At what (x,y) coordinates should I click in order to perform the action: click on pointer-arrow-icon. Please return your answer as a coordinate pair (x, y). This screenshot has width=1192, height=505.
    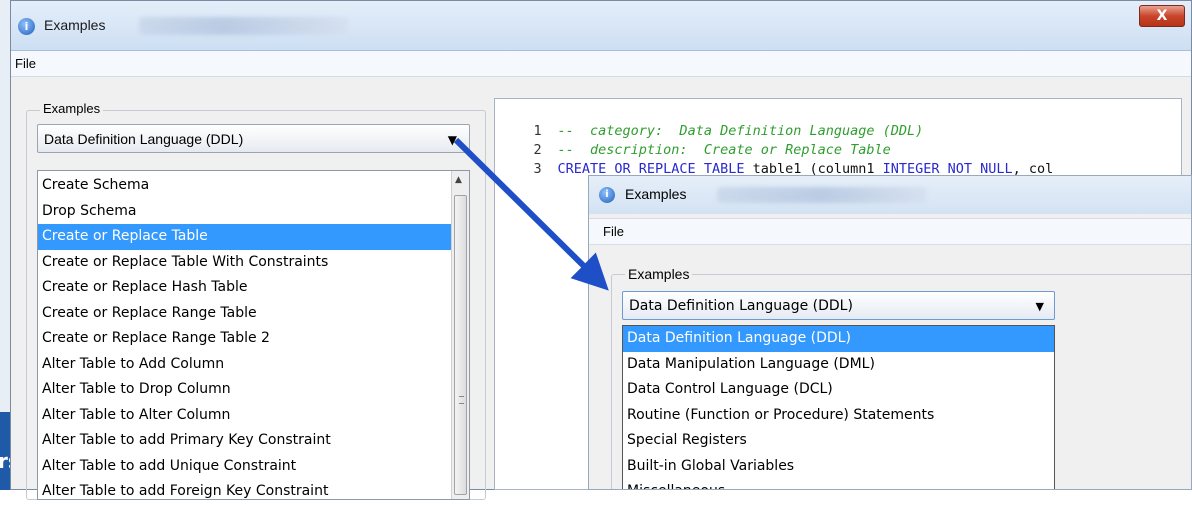
    Looking at the image, I should click on (531, 214).